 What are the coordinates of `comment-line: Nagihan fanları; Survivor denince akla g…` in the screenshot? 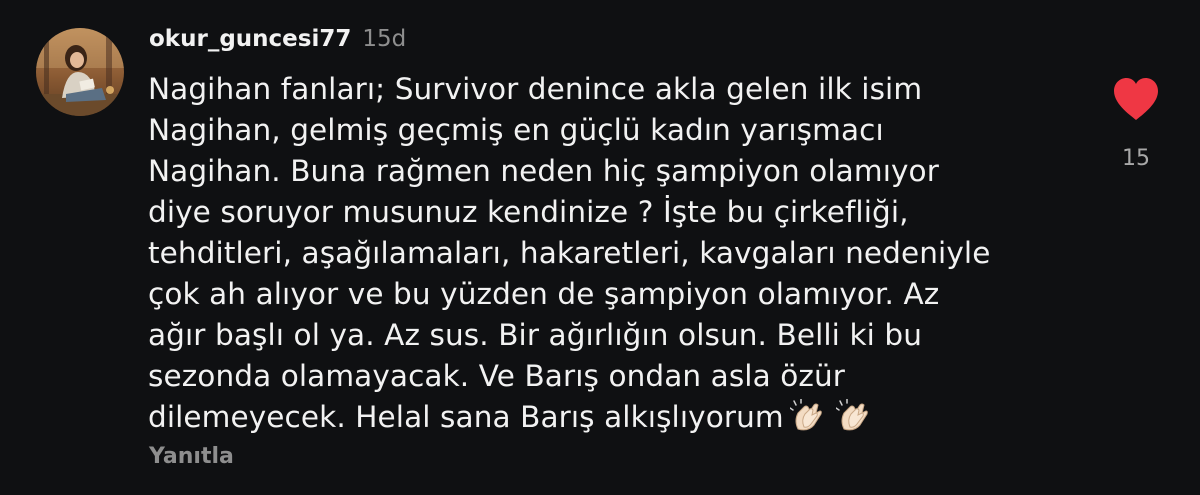 It's located at (535, 89).